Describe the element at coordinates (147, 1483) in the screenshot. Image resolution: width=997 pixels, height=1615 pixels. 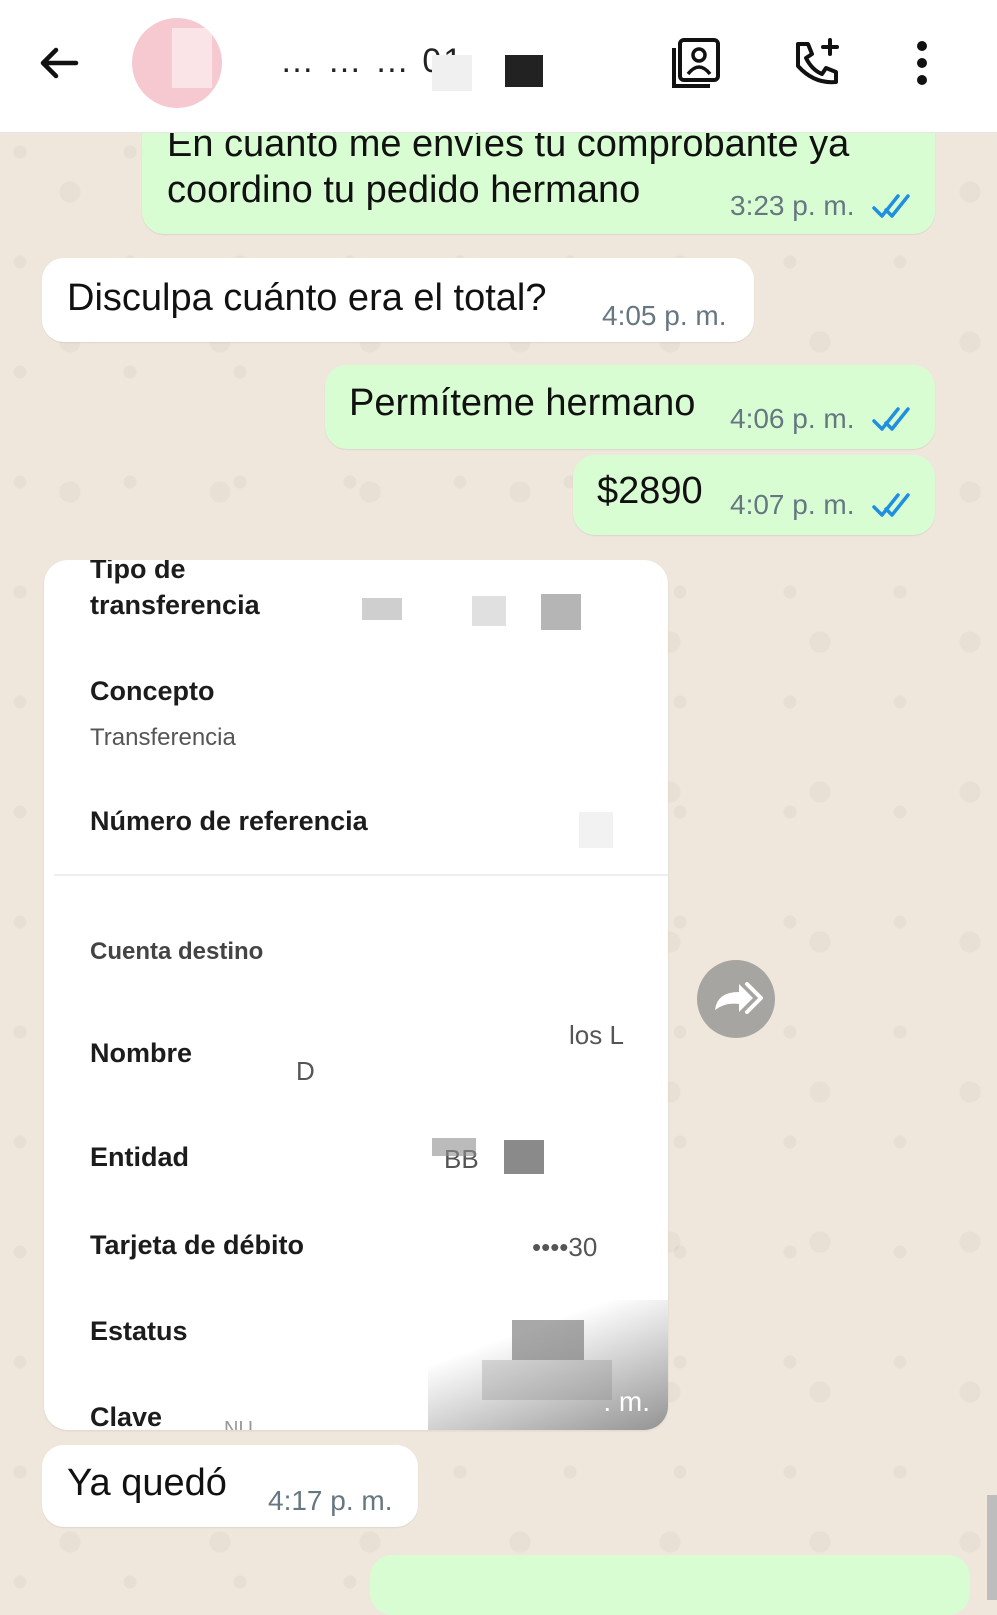
I see `message-text: Ya quedó` at that location.